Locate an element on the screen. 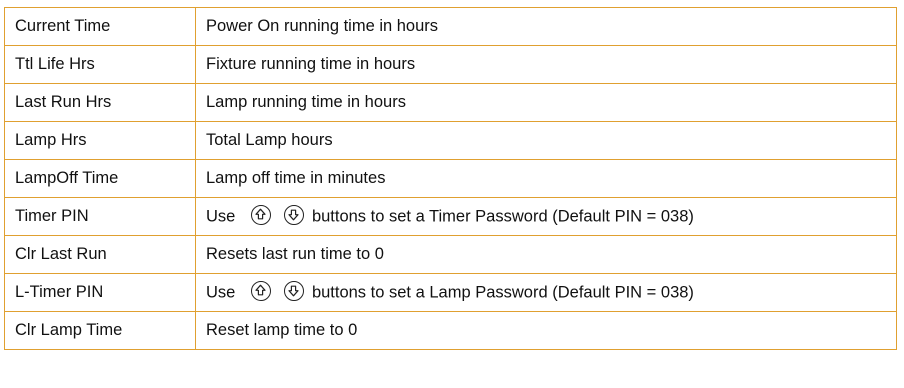  term-cell: Lamp Hrs is located at coordinates (100, 140).